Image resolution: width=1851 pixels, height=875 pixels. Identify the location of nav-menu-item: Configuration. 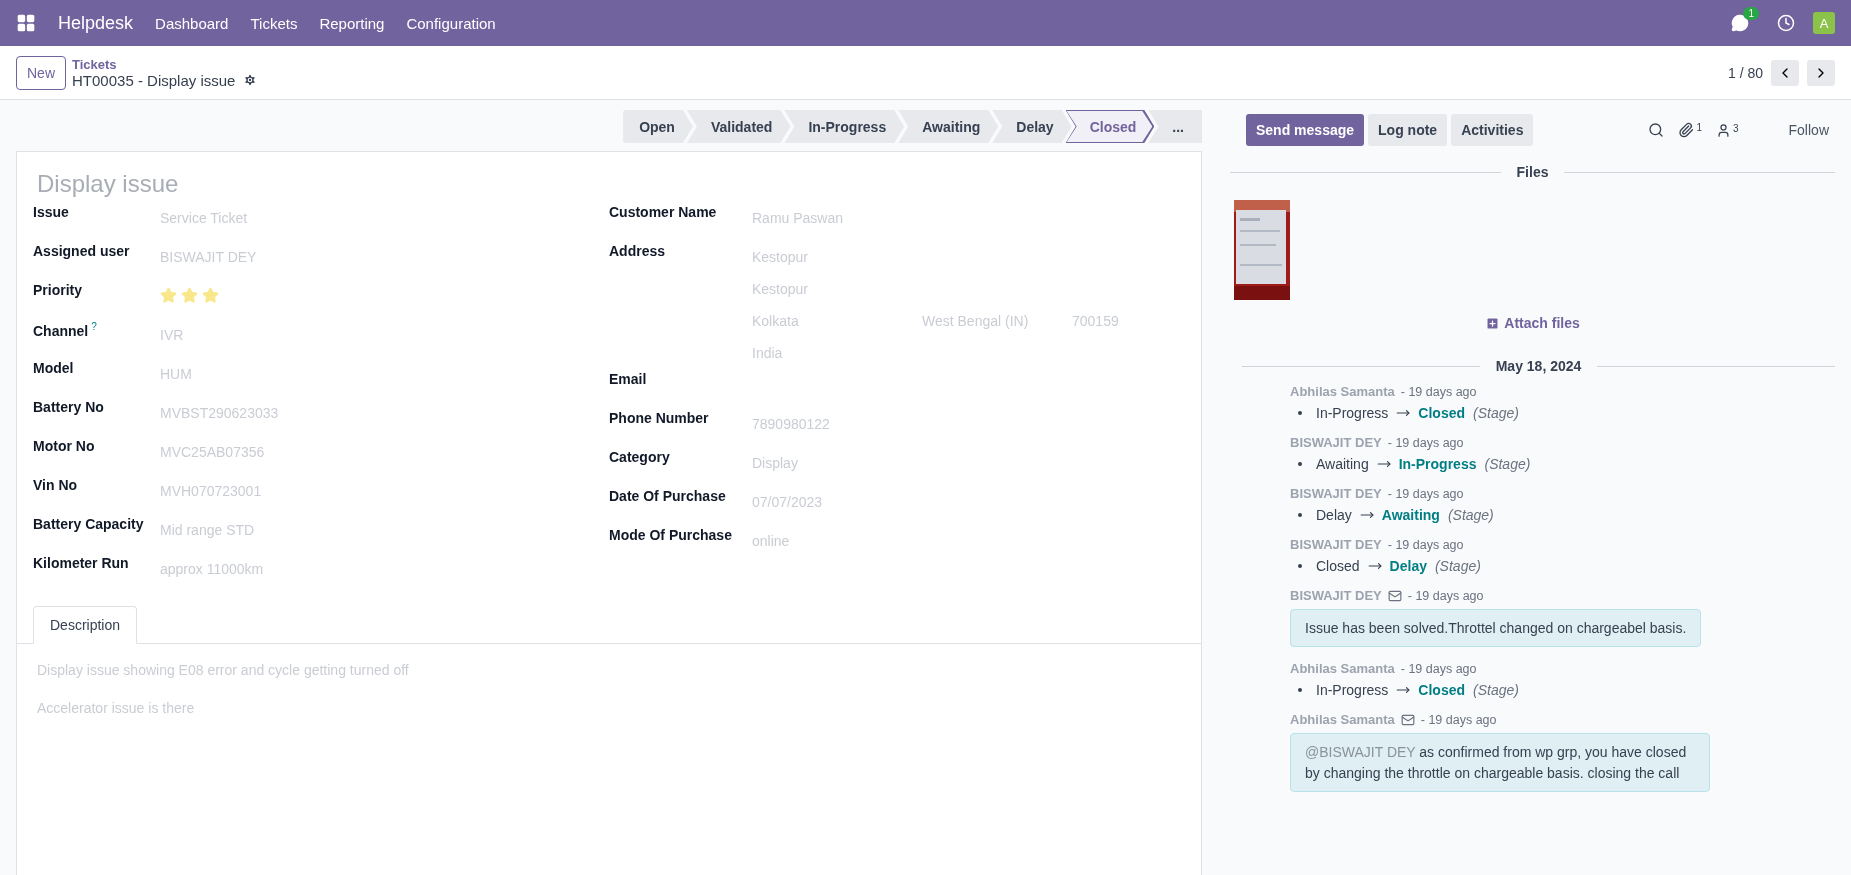
(451, 23).